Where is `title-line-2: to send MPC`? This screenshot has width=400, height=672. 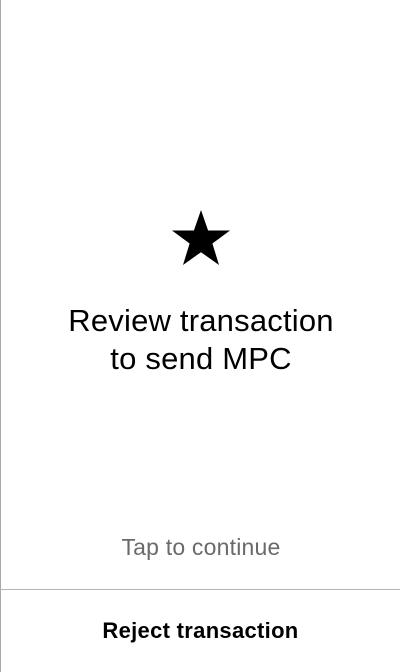 title-line-2: to send MPC is located at coordinates (201, 358).